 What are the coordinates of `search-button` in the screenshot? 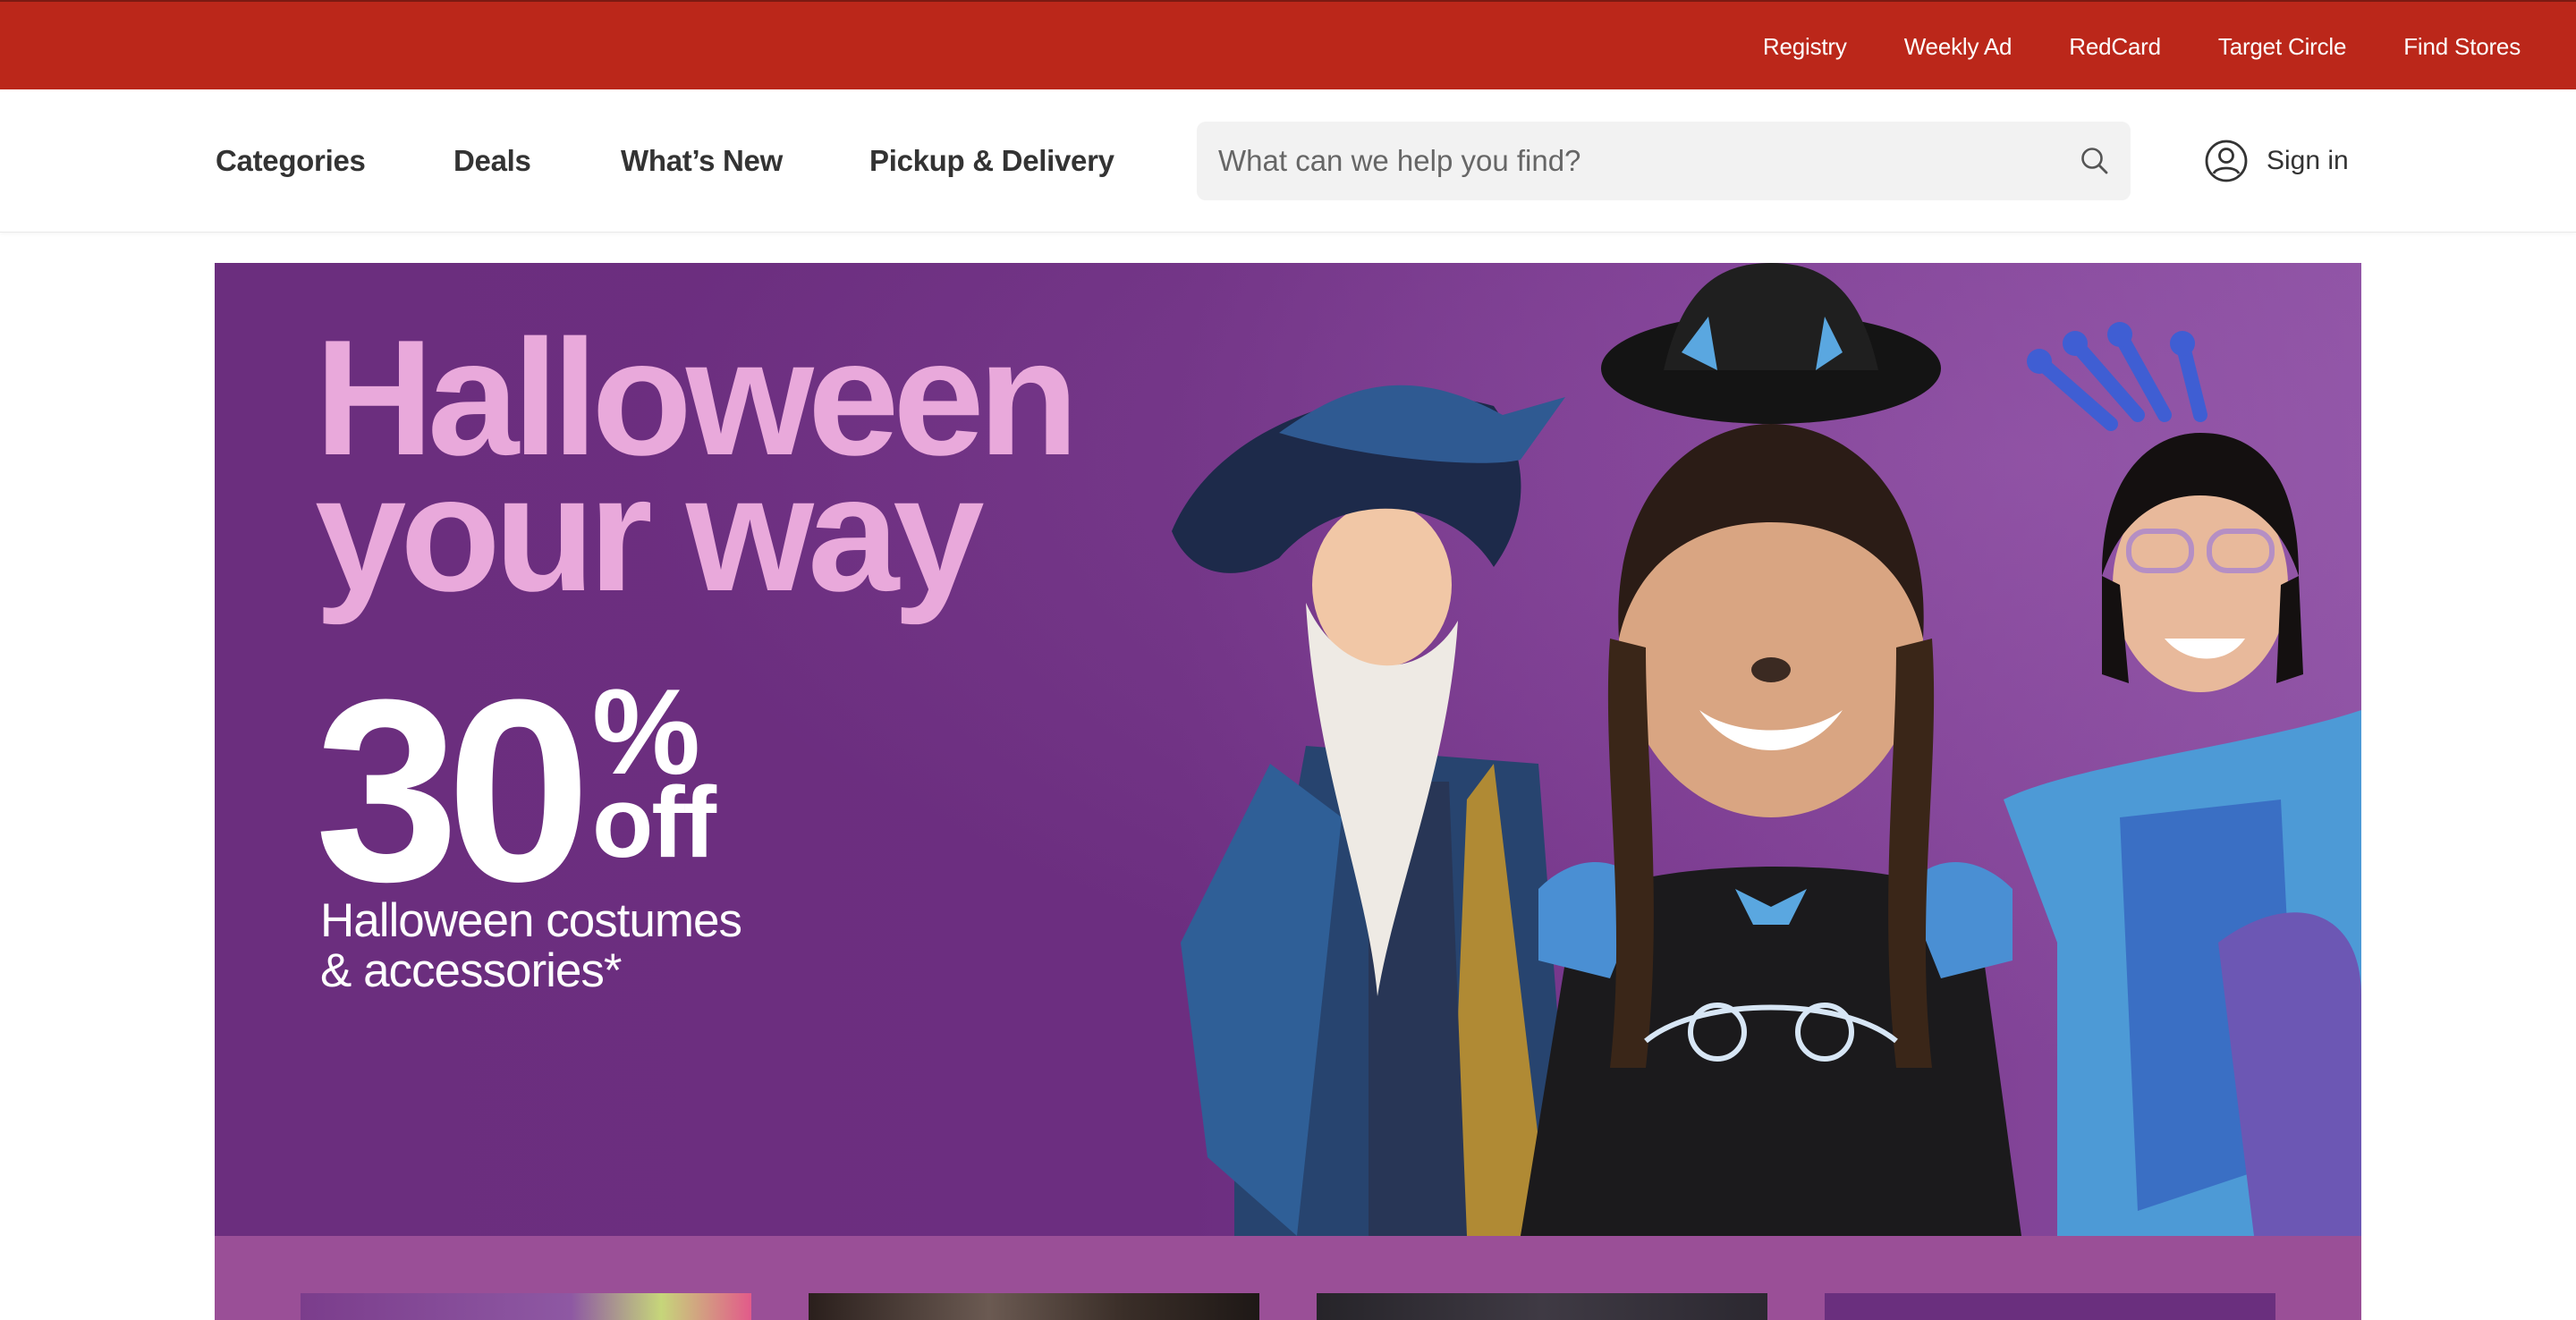 It's located at (2095, 161).